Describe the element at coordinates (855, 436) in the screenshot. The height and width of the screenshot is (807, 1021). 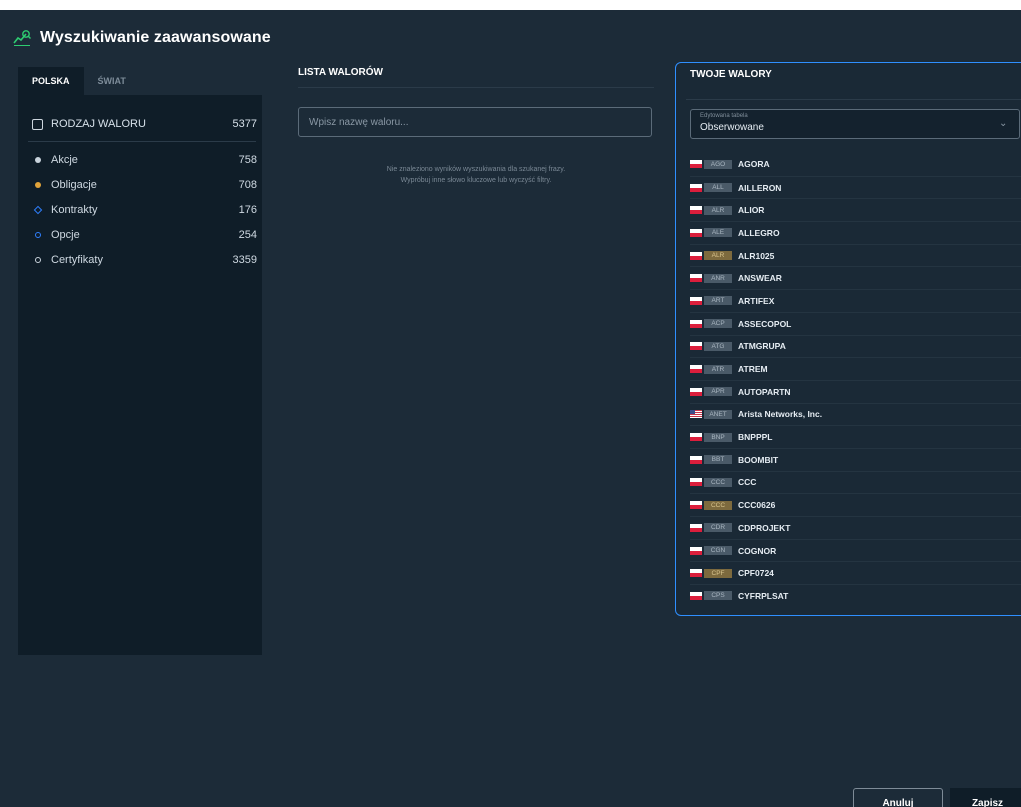
I see `list-item: BNP BNPPPL` at that location.